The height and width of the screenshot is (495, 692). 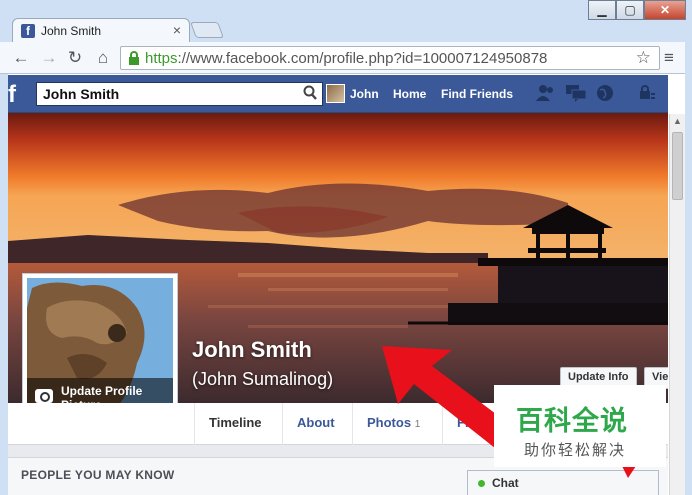 I want to click on facebook-logo: f, so click(x=19, y=94).